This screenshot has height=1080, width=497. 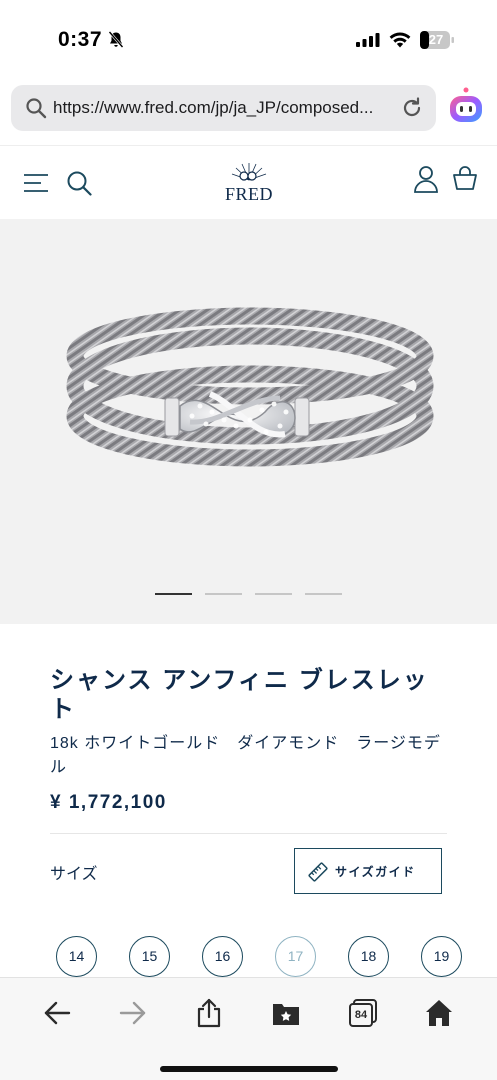 I want to click on reload-icon, so click(x=412, y=108).